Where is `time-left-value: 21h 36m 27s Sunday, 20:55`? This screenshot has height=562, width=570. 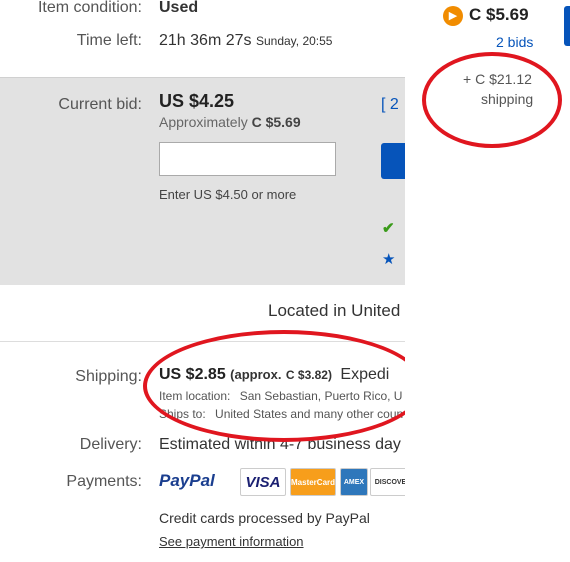
time-left-value: 21h 36m 27s Sunday, 20:55 is located at coordinates (245, 41).